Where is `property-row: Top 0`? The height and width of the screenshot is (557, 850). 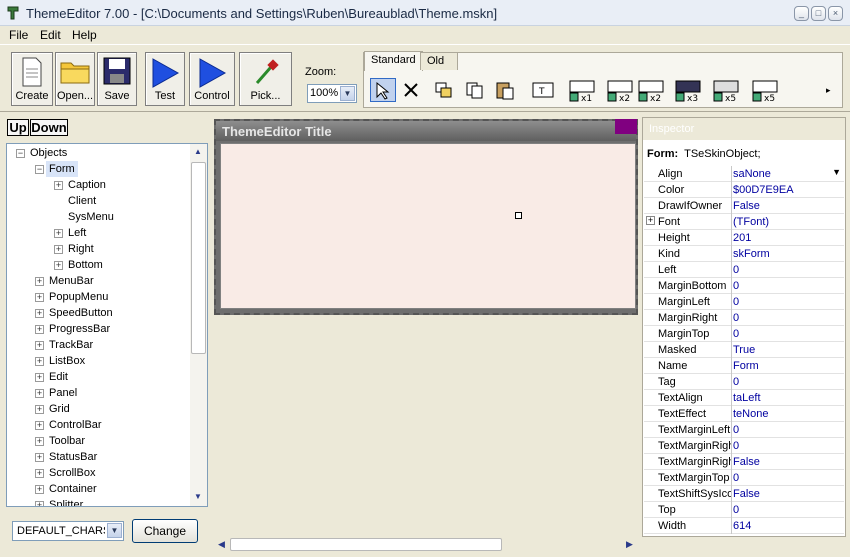
property-row: Top 0 is located at coordinates (744, 510).